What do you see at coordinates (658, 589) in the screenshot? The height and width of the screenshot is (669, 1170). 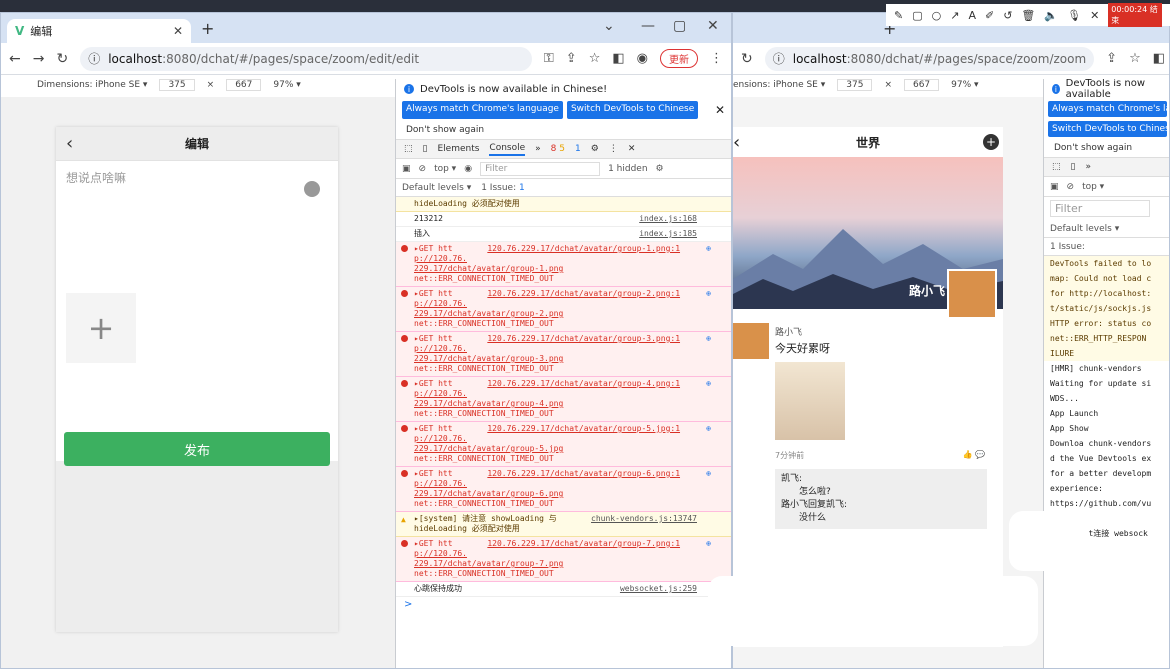 I see `source-link: websocket.js:259` at bounding box center [658, 589].